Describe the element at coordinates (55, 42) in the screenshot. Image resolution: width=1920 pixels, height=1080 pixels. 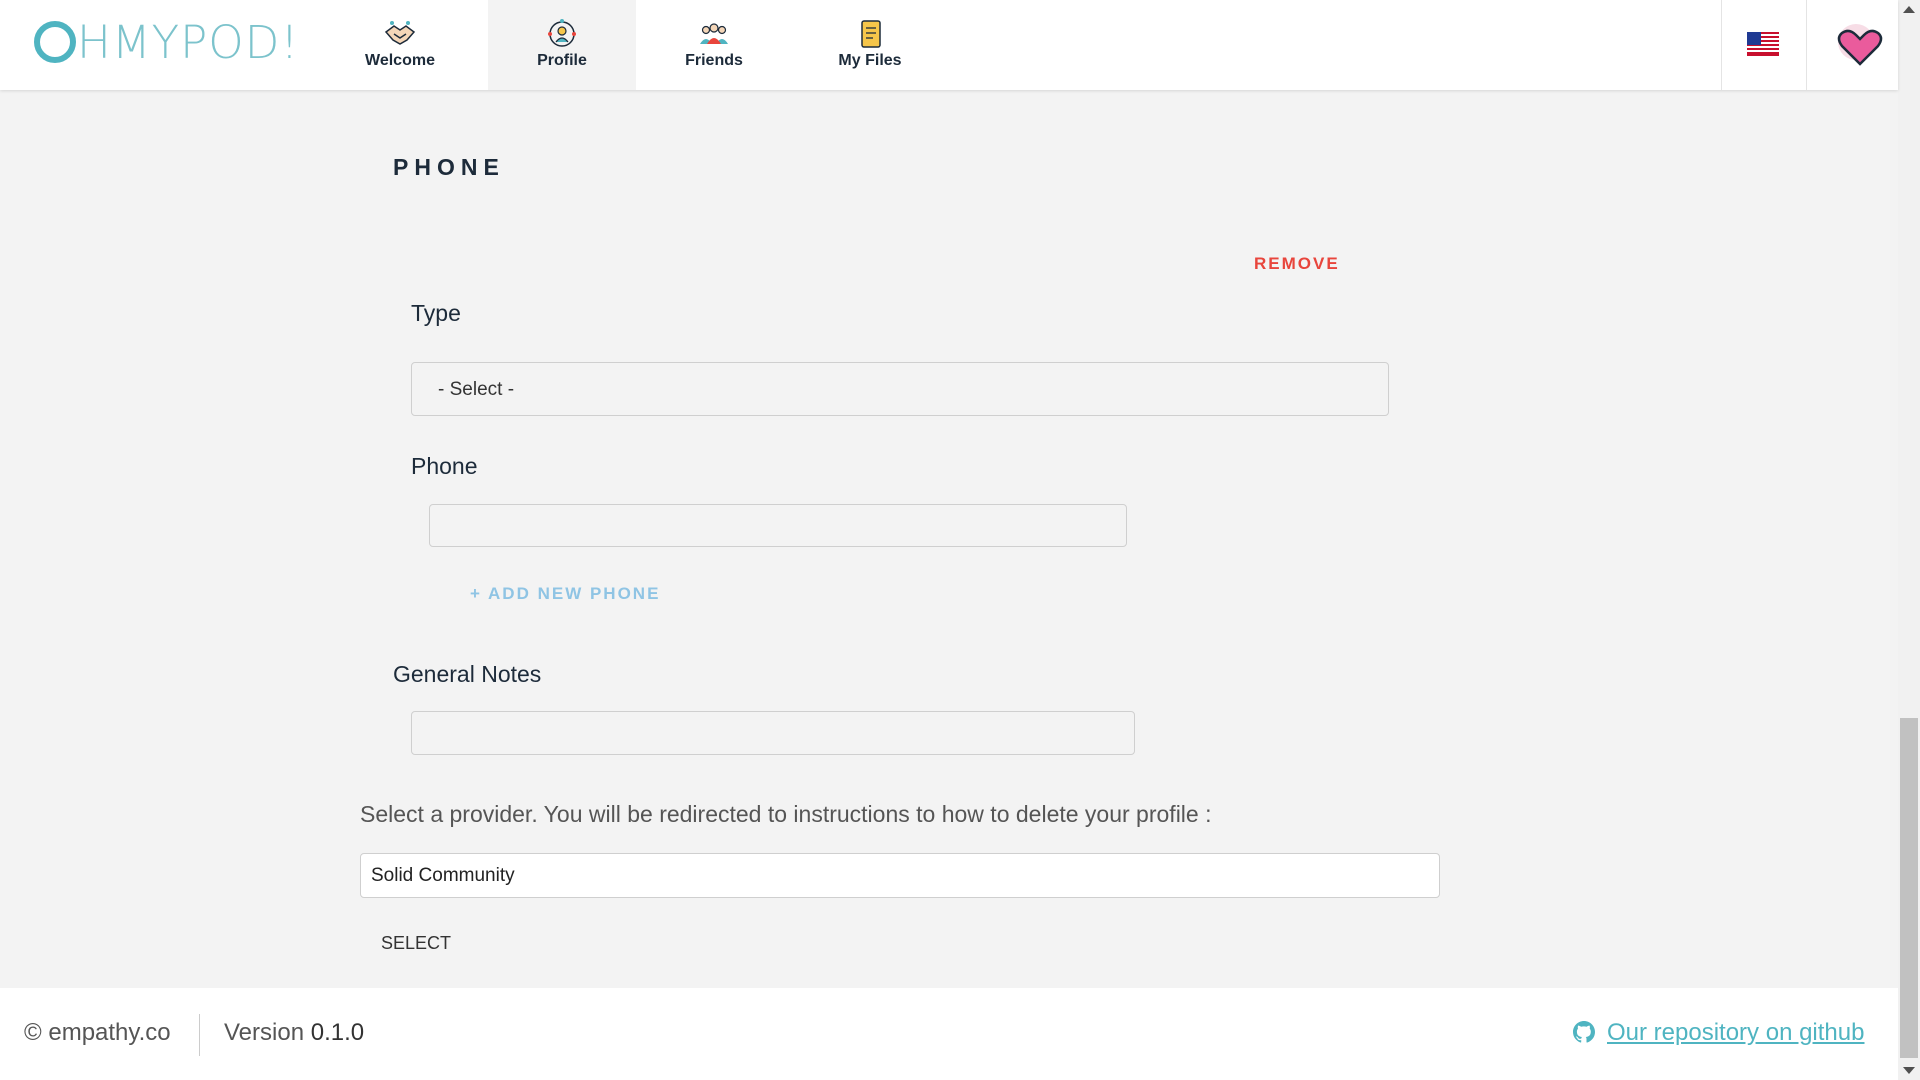
I see `logo-ring` at that location.